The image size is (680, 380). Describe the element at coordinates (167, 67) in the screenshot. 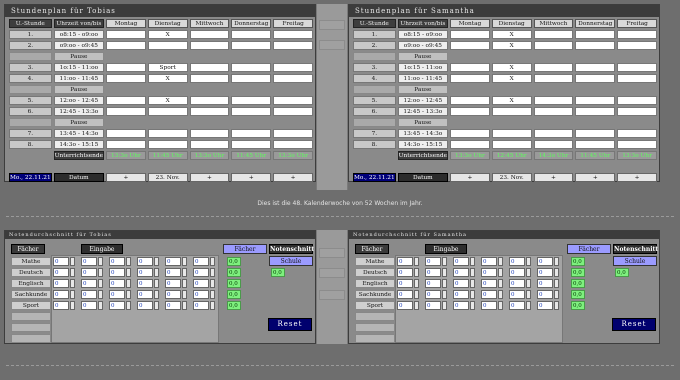

I see `lesson-cell: Sport` at that location.